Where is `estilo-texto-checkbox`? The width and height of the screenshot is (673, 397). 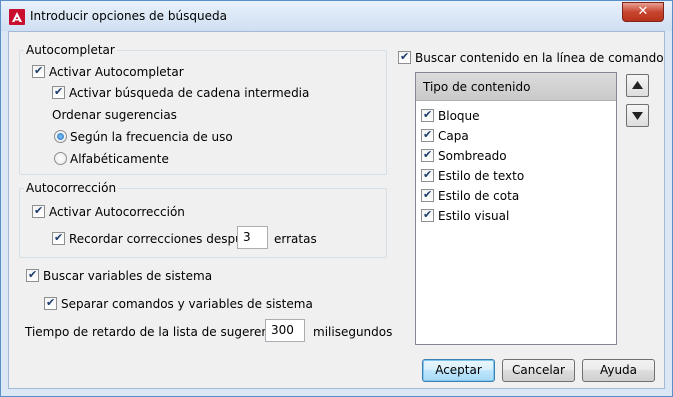
estilo-texto-checkbox is located at coordinates (427, 175).